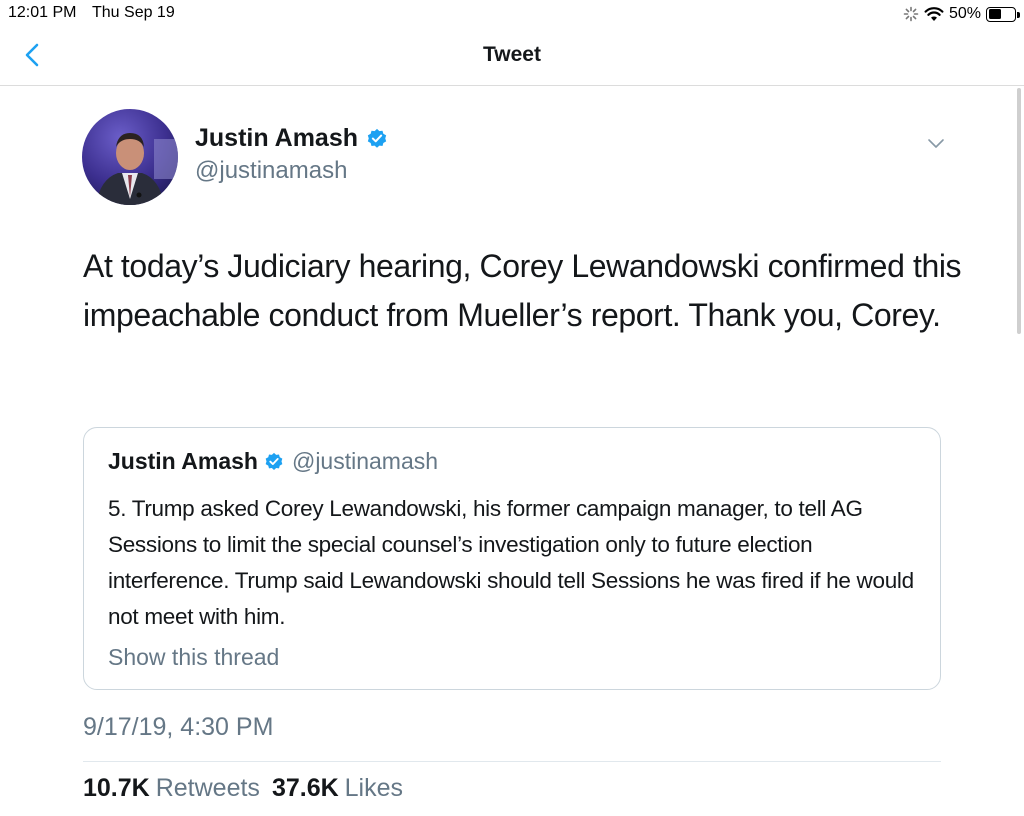  Describe the element at coordinates (374, 788) in the screenshot. I see `likes-label: Likes` at that location.